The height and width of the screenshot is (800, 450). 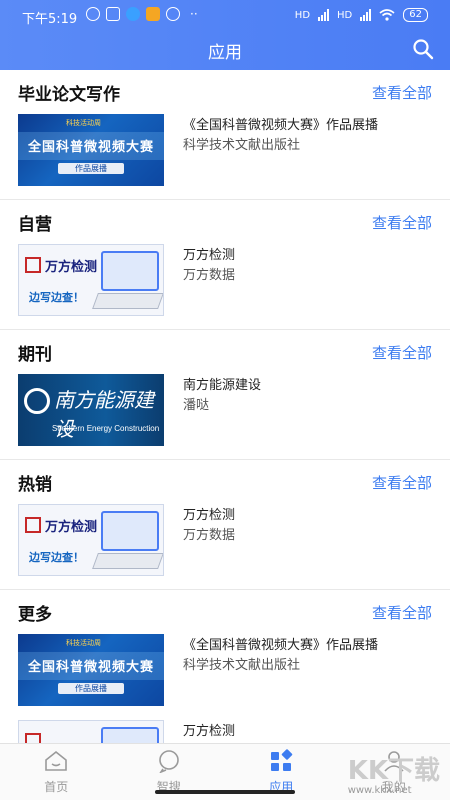 I want to click on smart-search-icon, so click(x=168, y=762).